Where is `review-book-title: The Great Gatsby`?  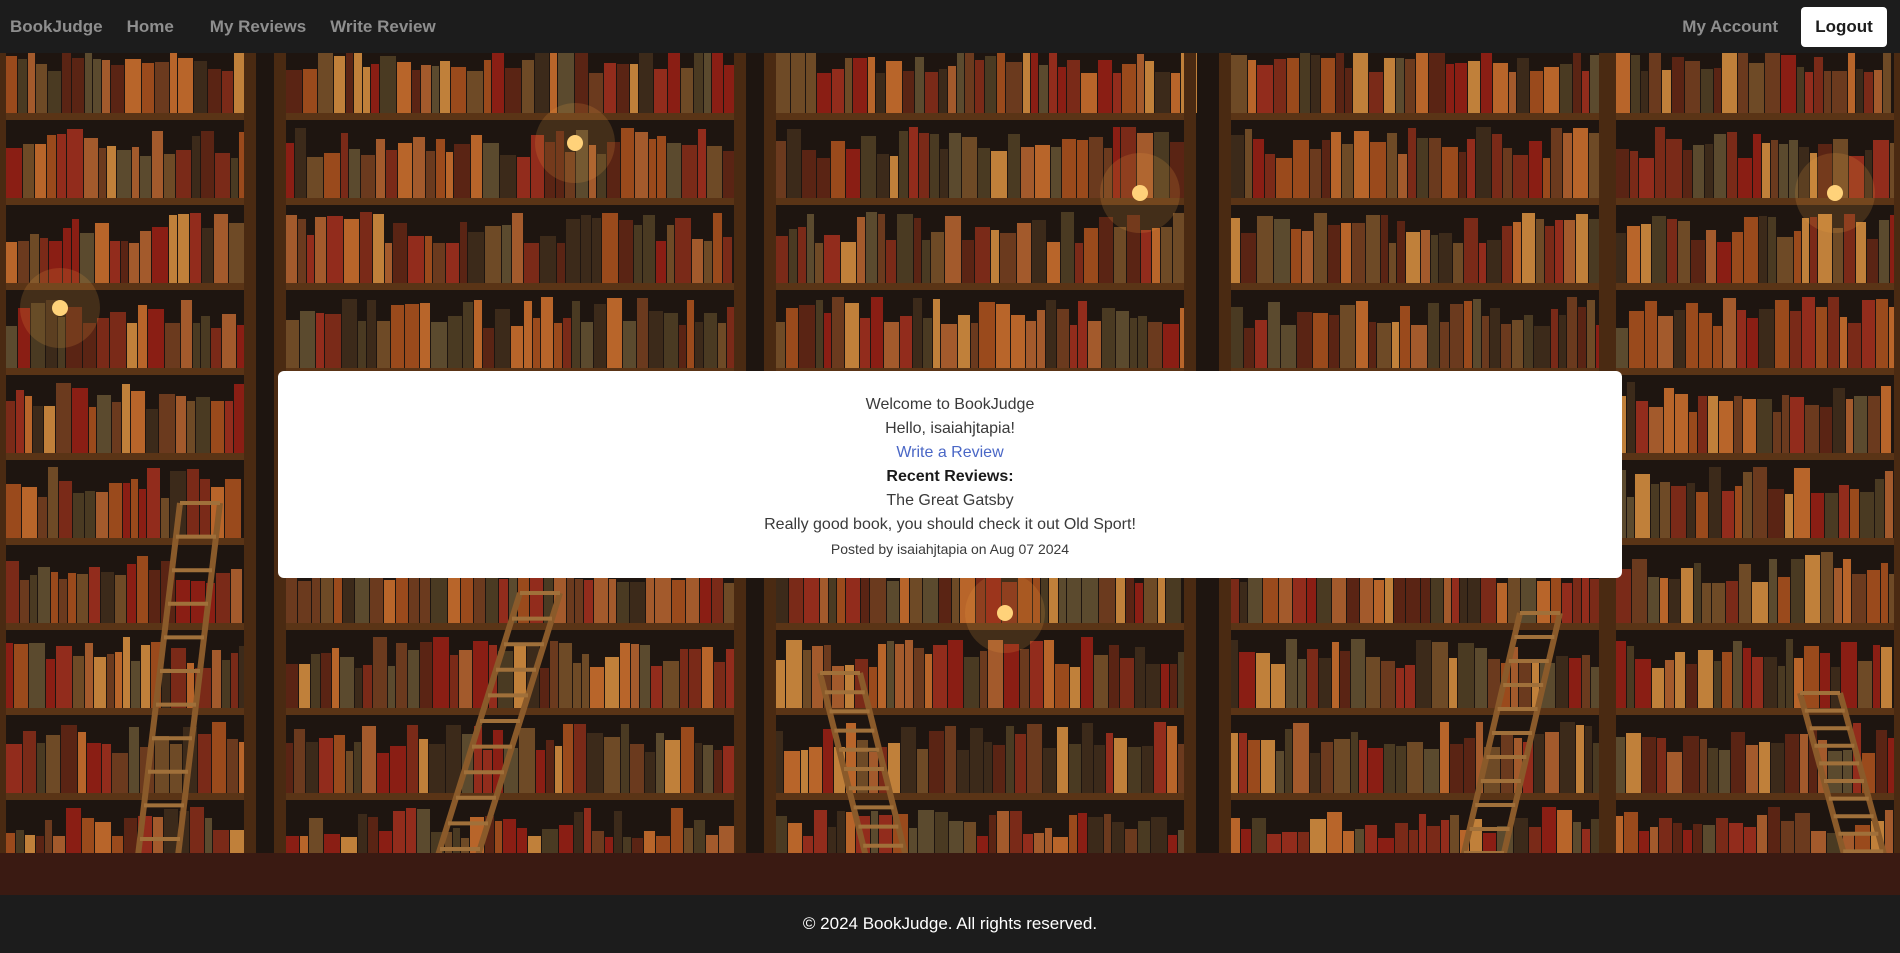
review-book-title: The Great Gatsby is located at coordinates (950, 500).